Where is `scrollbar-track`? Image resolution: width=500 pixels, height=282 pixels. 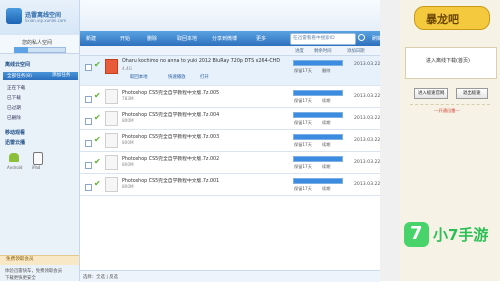 scrollbar-track is located at coordinates (390, 140).